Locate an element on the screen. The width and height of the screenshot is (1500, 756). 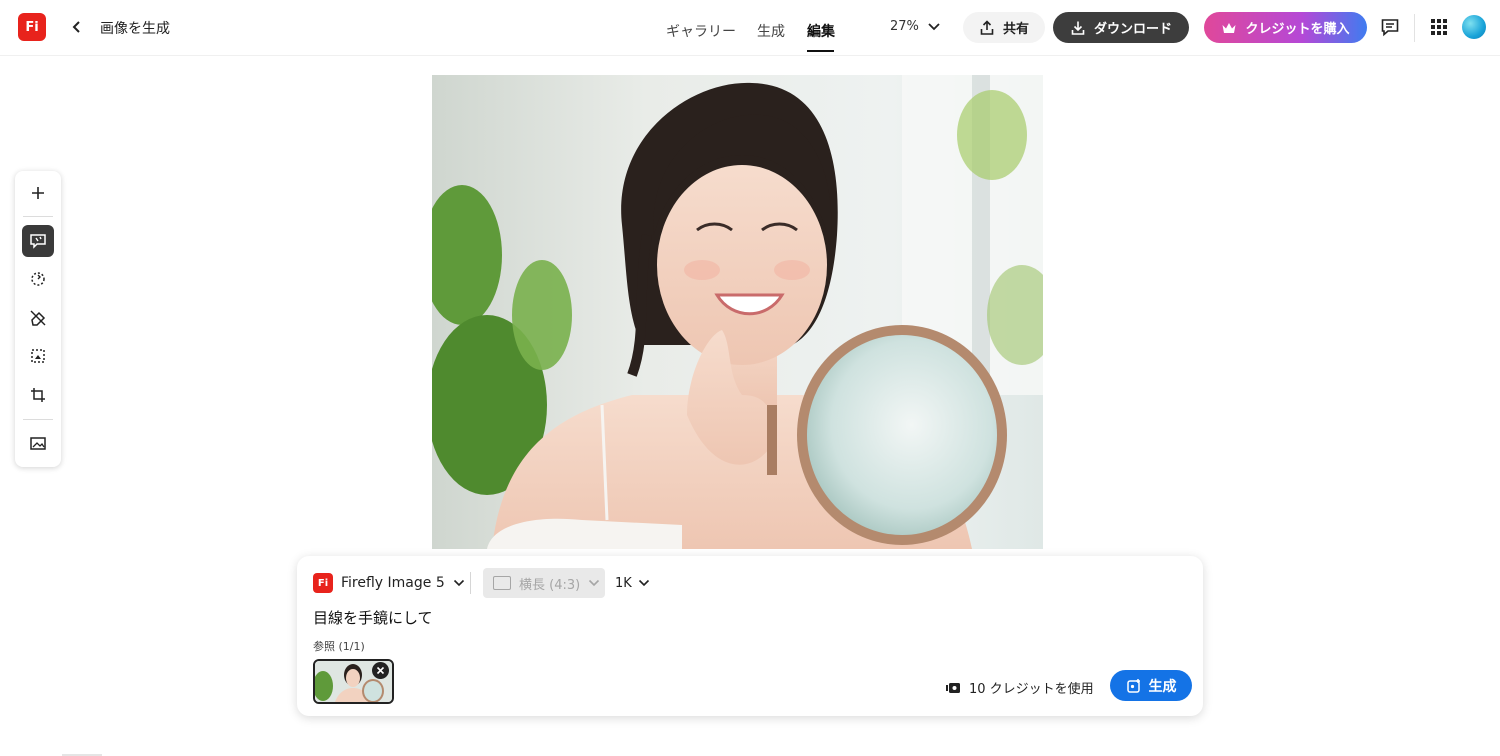
download-label: ダウンロード is located at coordinates (1132, 29).